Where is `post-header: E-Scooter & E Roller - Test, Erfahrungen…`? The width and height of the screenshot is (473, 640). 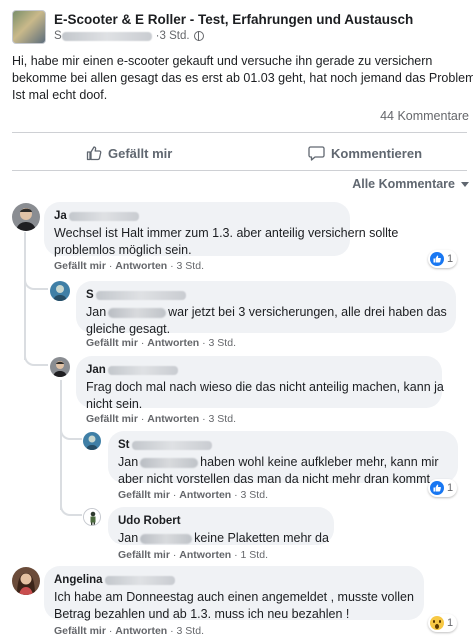
post-header: E-Scooter & E Roller - Test, Erfahrungen… is located at coordinates (239, 28).